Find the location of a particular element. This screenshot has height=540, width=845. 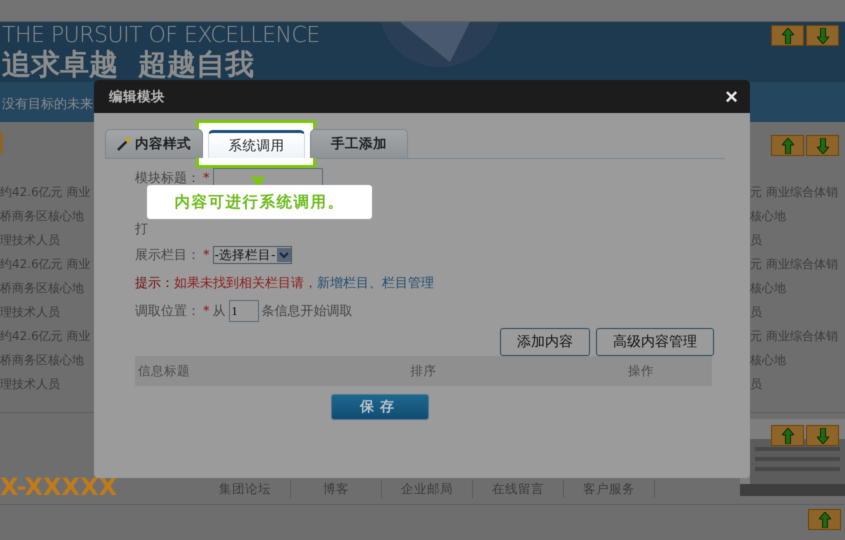

tooltip-pointer is located at coordinates (258, 181).